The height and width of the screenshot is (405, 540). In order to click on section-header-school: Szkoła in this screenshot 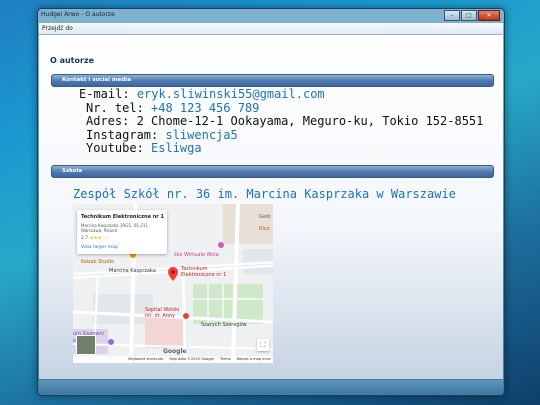, I will do `click(272, 171)`.